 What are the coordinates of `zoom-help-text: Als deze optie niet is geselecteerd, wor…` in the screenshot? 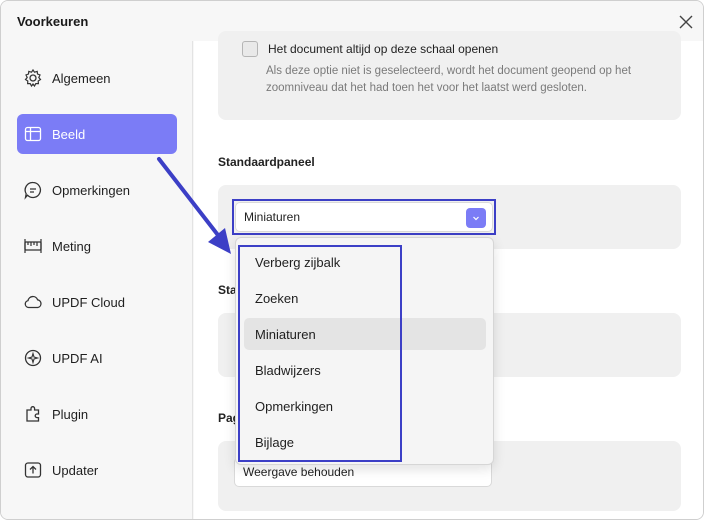 It's located at (449, 79).